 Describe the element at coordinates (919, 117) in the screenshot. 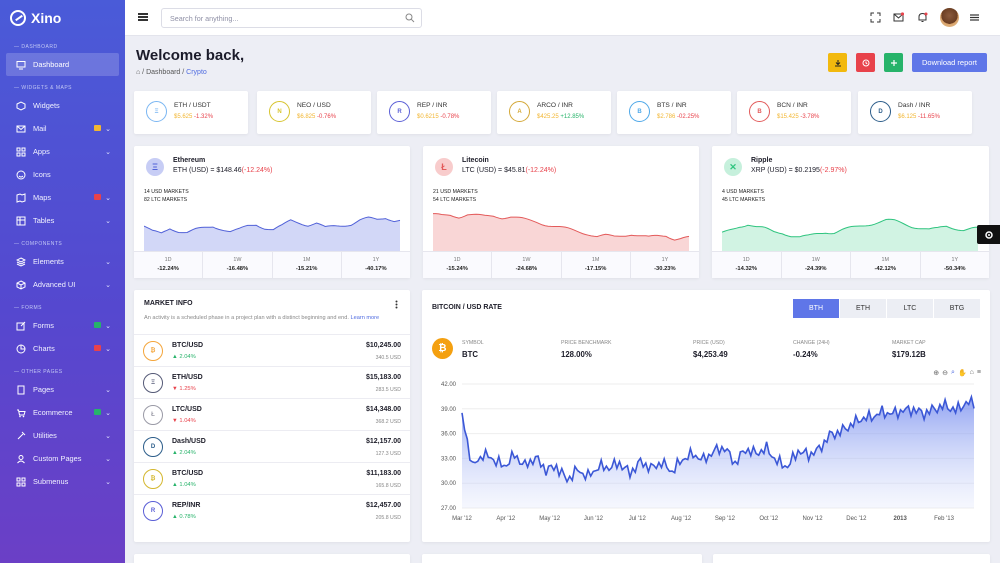

I see `ticker-price-row: $6.125 -11.65%` at that location.